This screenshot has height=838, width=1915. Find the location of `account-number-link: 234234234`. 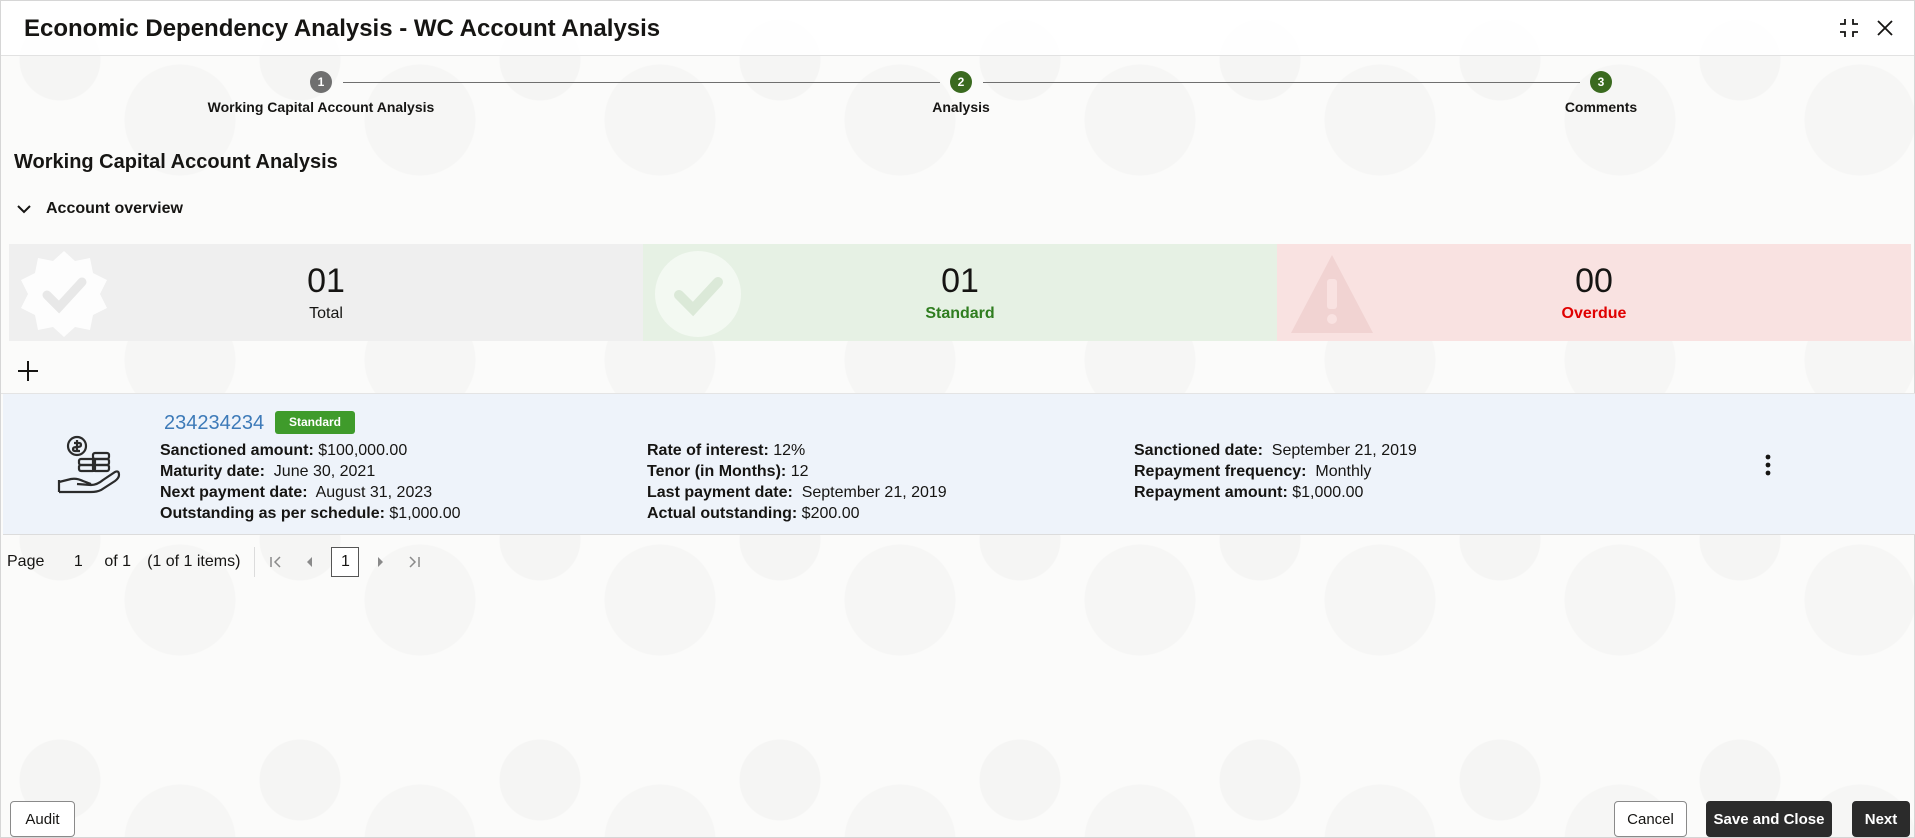

account-number-link: 234234234 is located at coordinates (214, 423).